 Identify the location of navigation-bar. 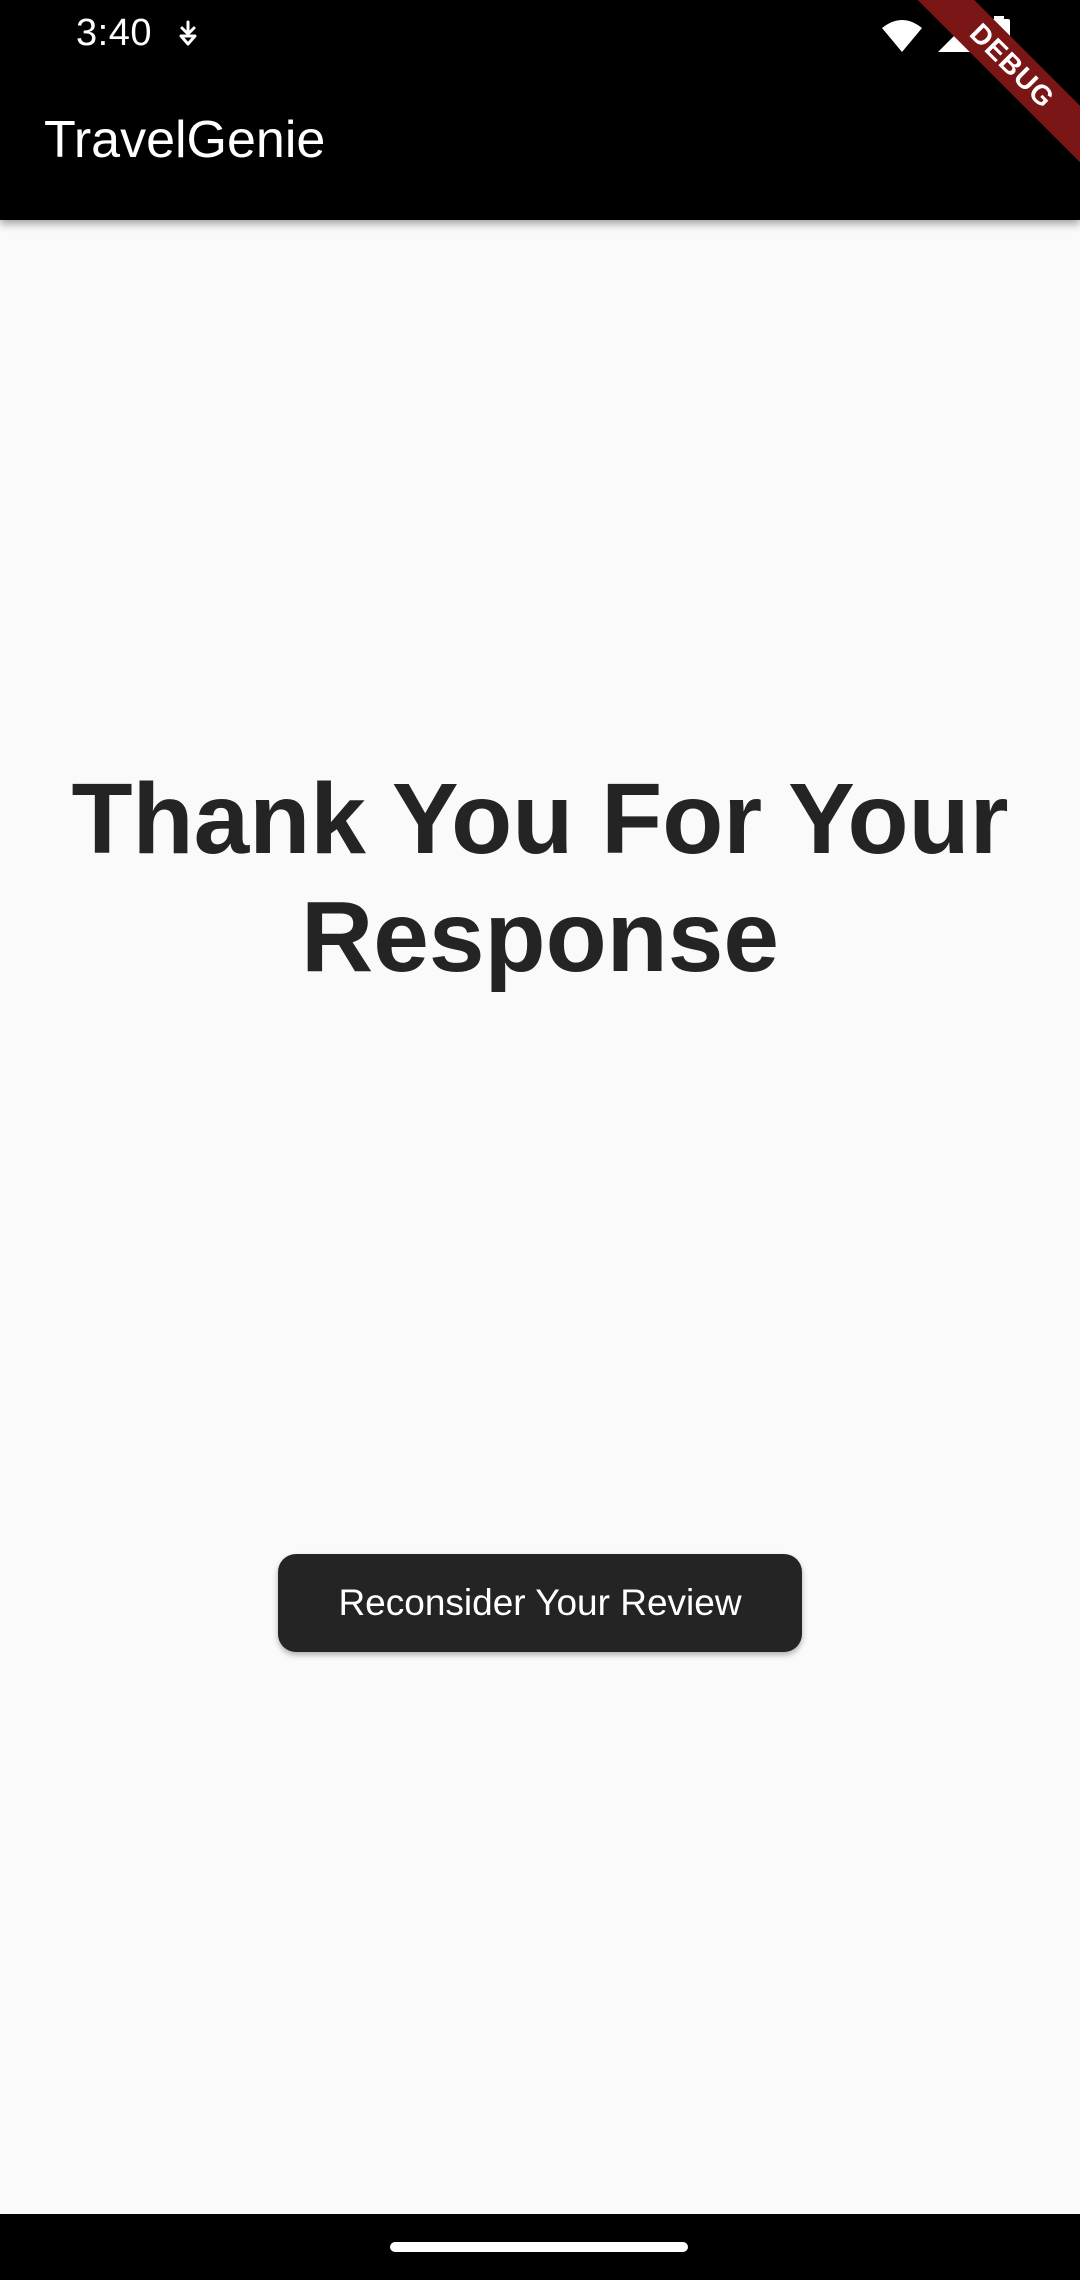
(540, 2247).